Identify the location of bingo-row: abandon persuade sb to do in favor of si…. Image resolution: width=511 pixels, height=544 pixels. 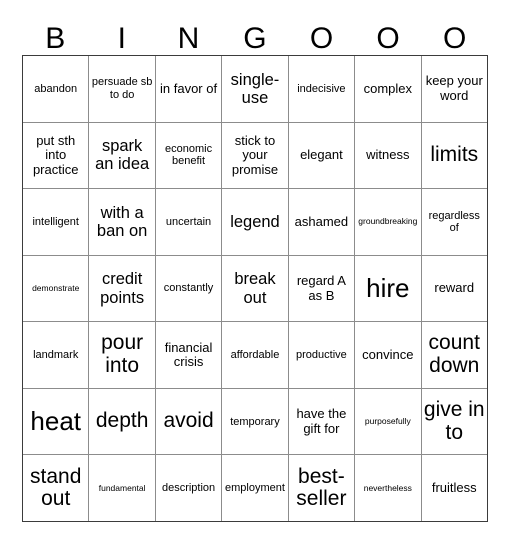
(255, 89).